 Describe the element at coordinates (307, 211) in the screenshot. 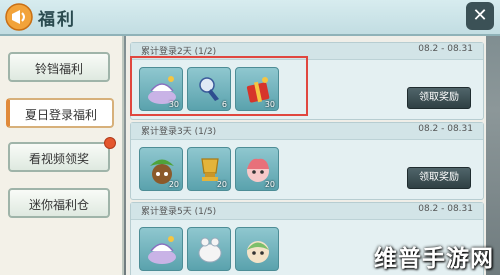

I see `card-header: 累计登录5天 (1/5) 08.2 - 08.31` at that location.